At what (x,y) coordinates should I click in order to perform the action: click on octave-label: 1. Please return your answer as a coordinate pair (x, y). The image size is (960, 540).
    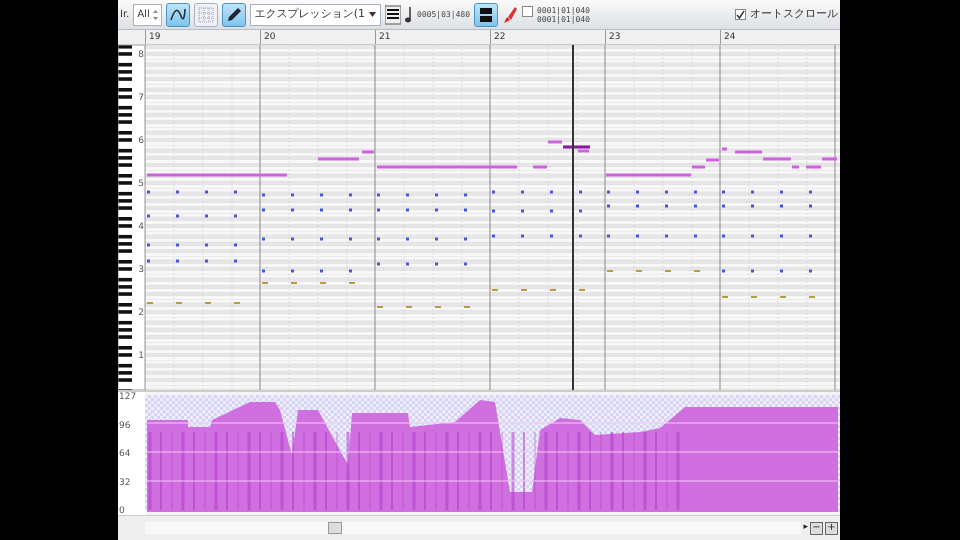
    Looking at the image, I should click on (141, 356).